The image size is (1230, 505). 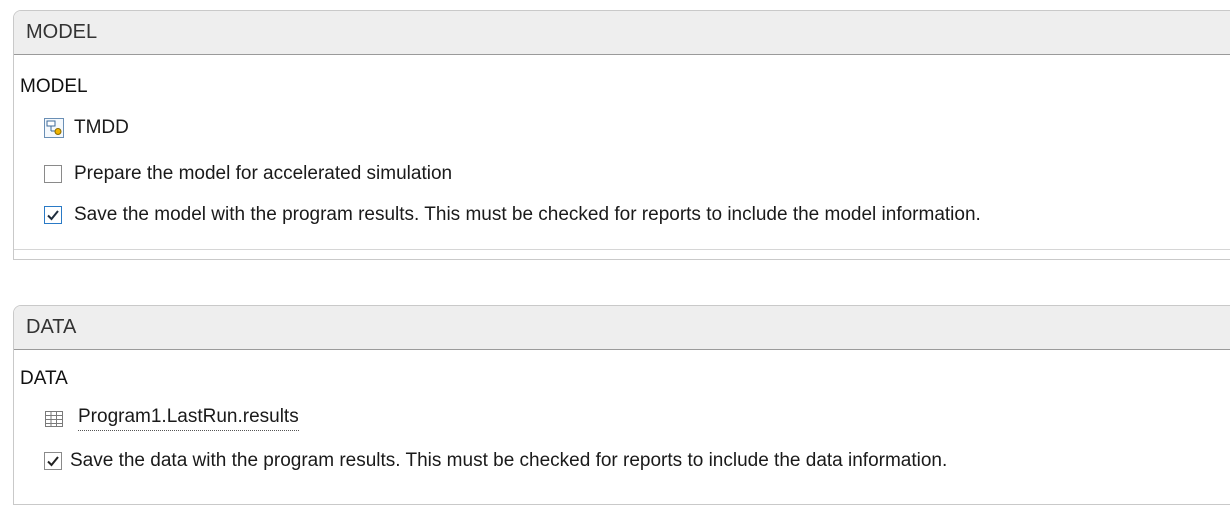 What do you see at coordinates (54, 418) in the screenshot?
I see `table-grid-icon` at bounding box center [54, 418].